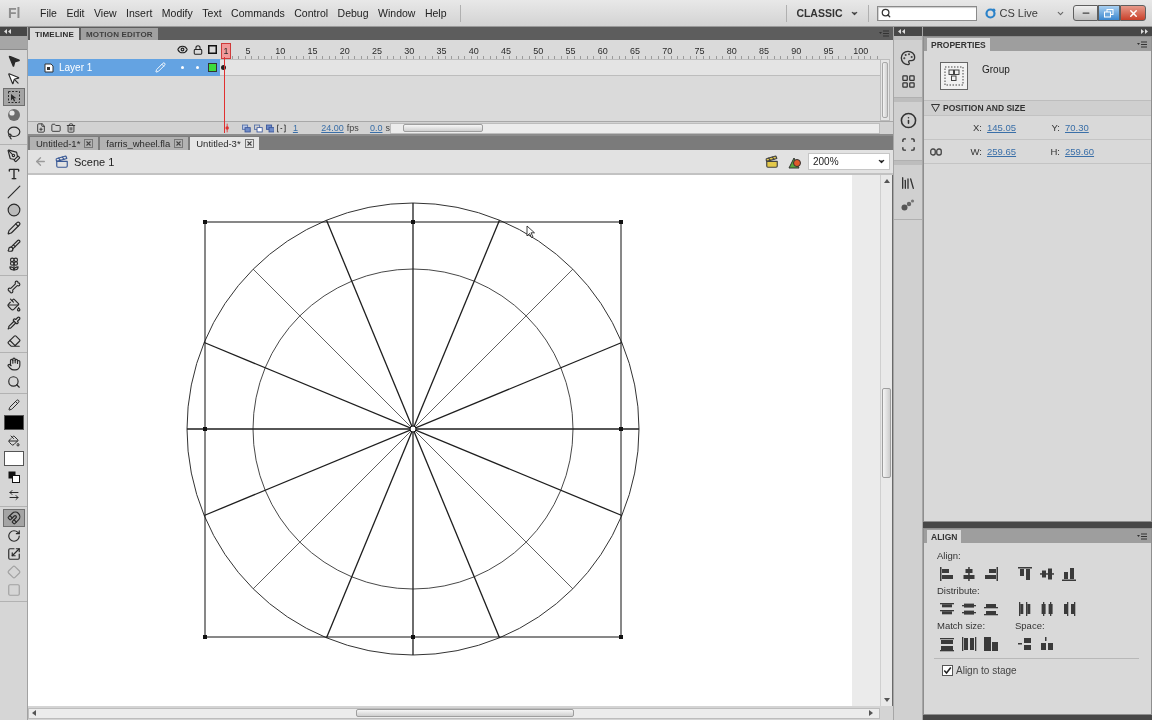 Image resolution: width=1152 pixels, height=720 pixels. What do you see at coordinates (1047, 609) in the screenshot?
I see `distribute-center-icon` at bounding box center [1047, 609].